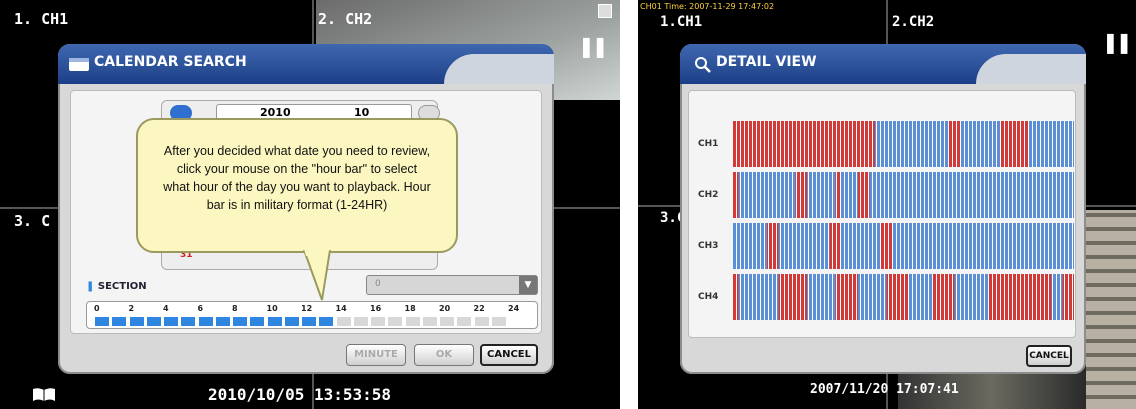 Image resolution: width=1136 pixels, height=409 pixels. I want to click on hour-tick-label: 14, so click(341, 308).